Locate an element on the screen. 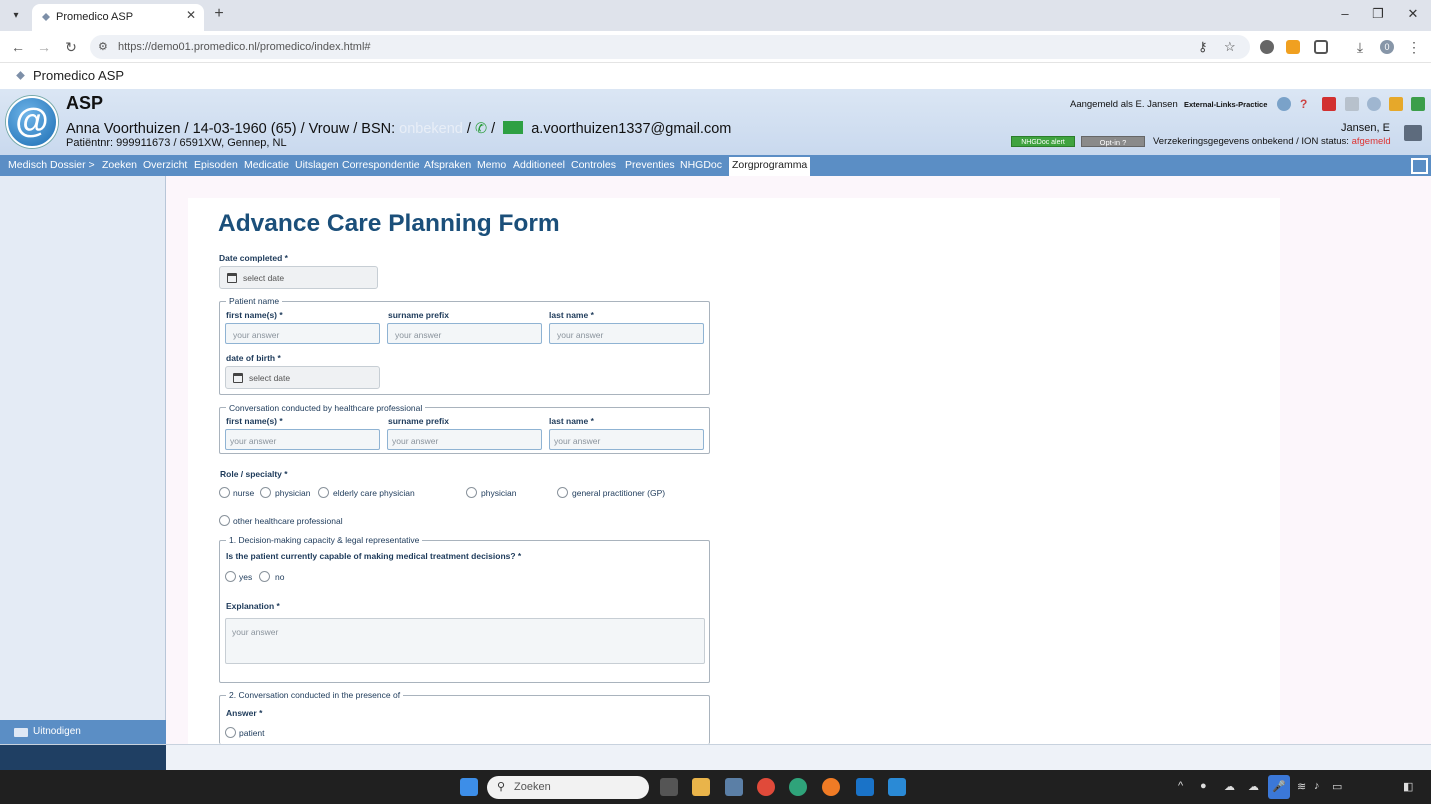 This screenshot has height=804, width=1431. browser-menu-icon: ⋮ is located at coordinates (1414, 47).